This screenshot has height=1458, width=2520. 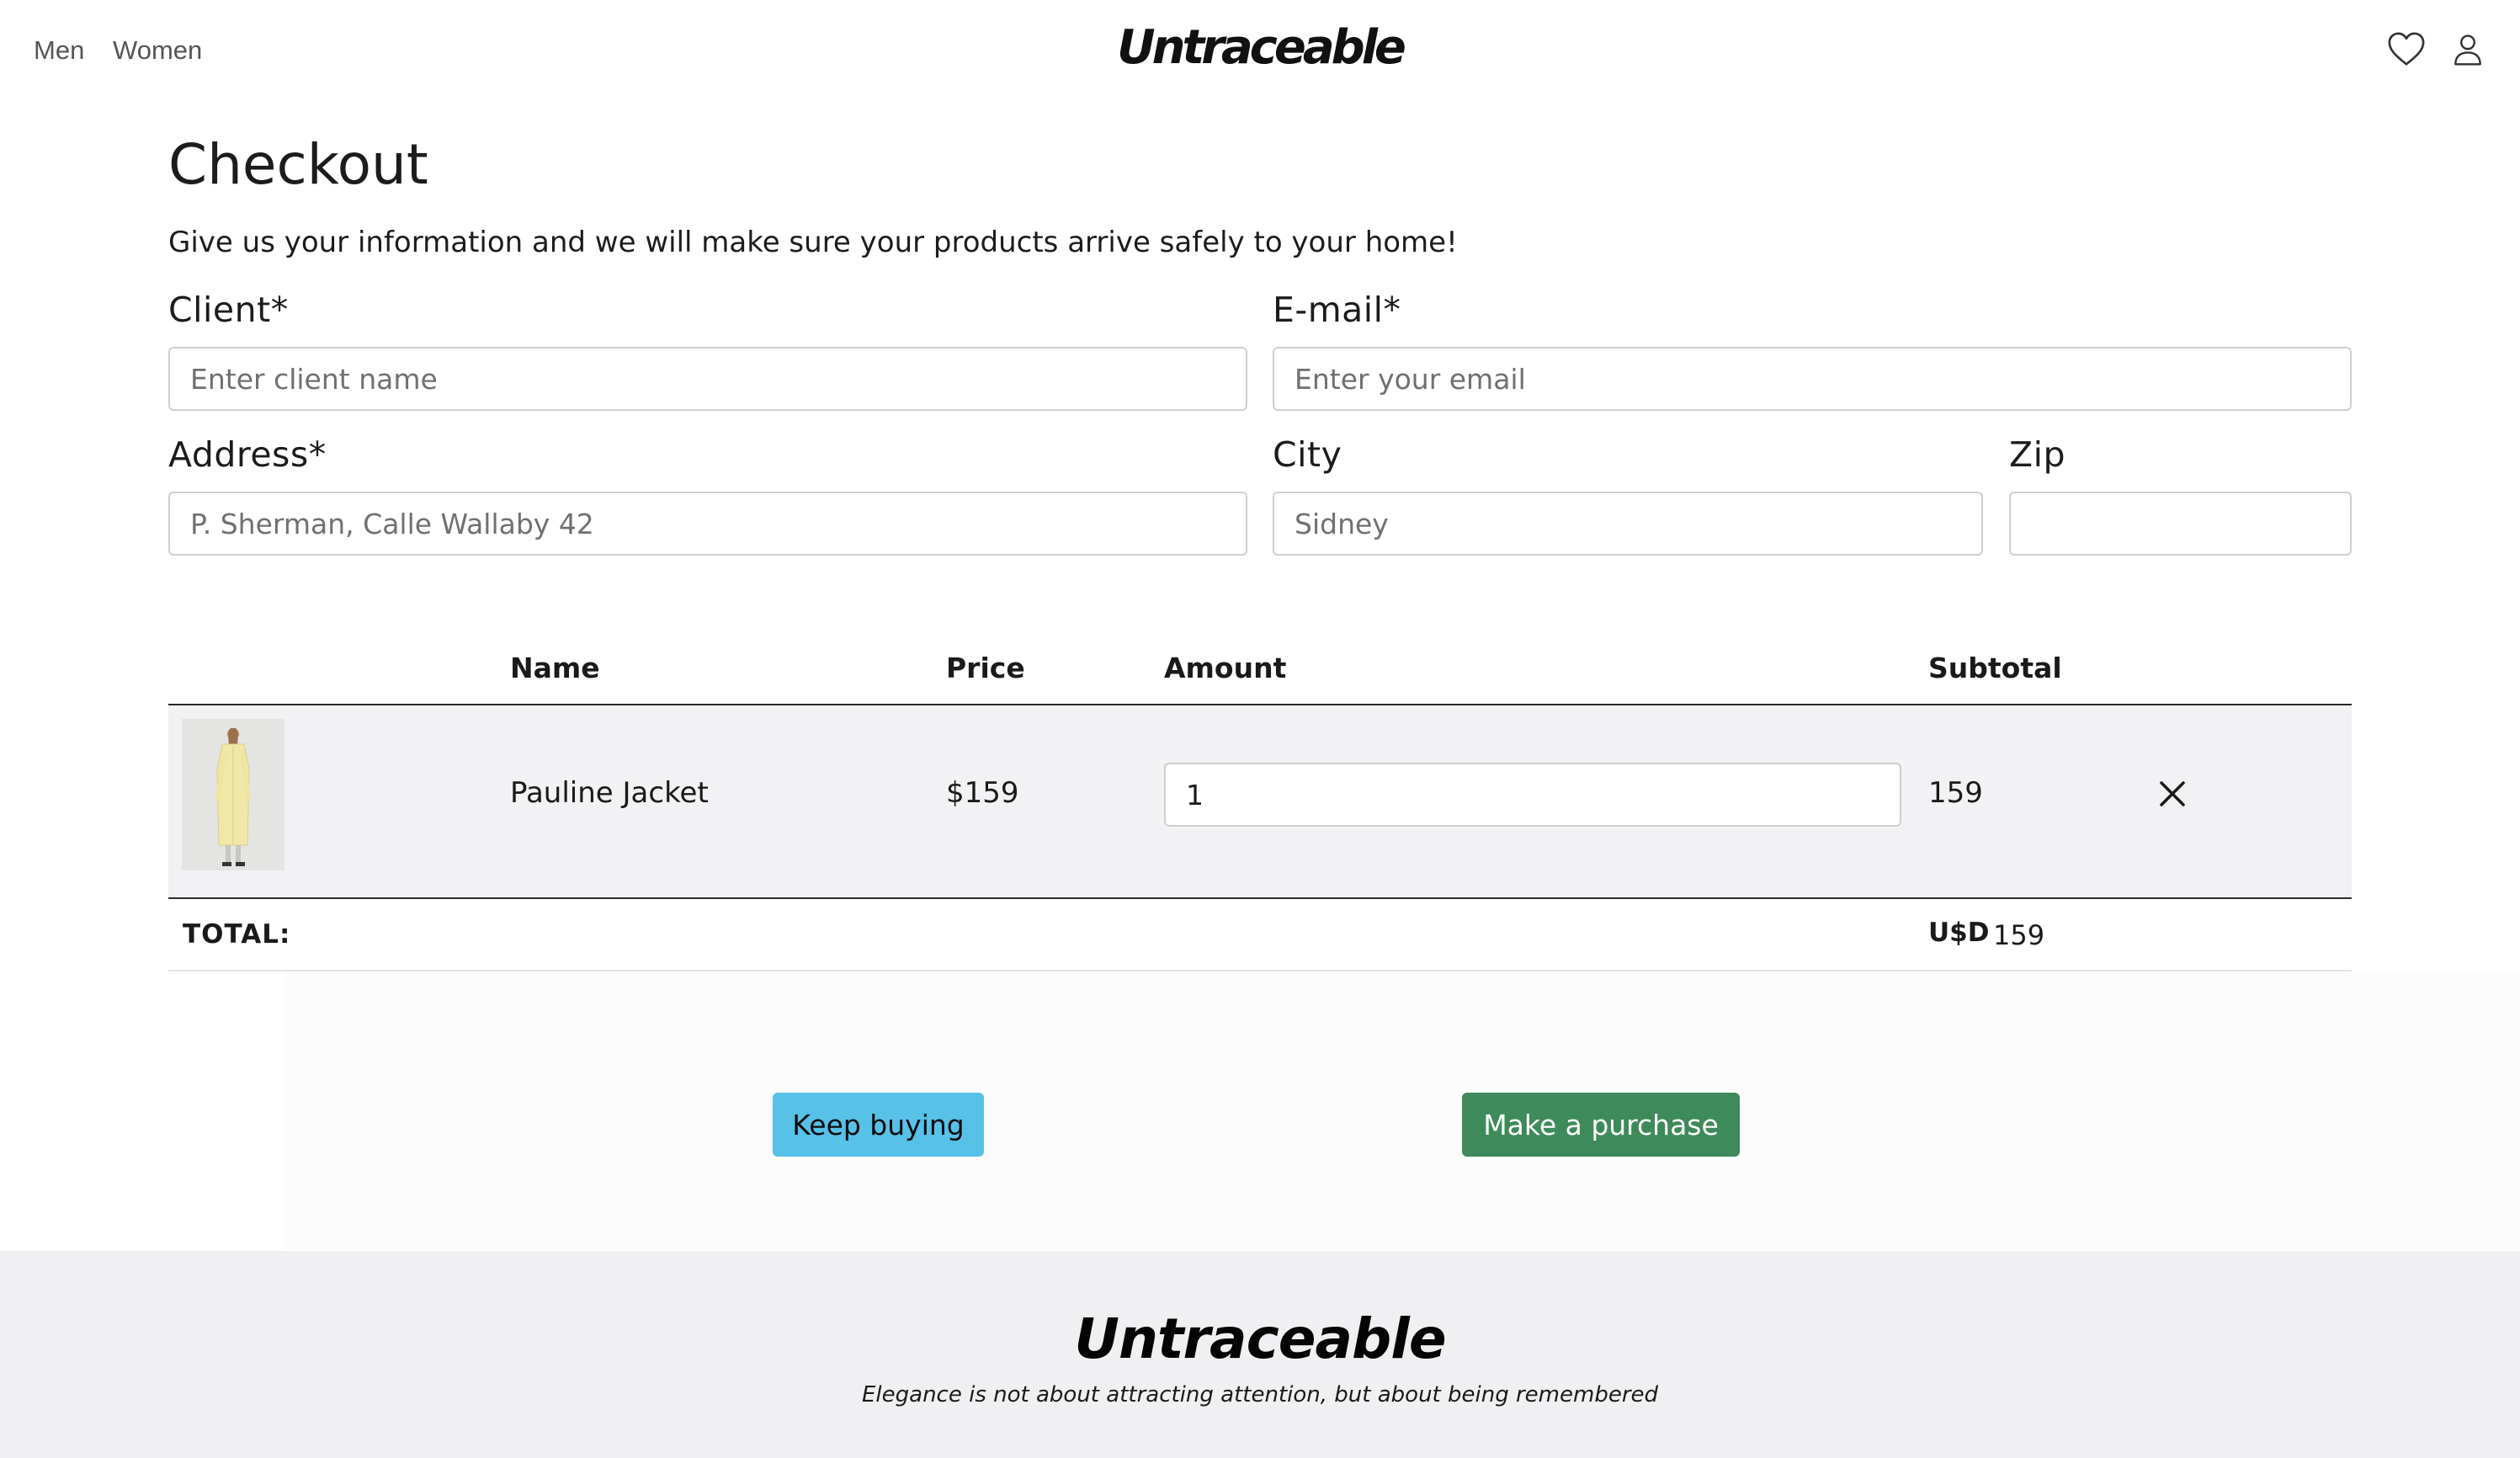 I want to click on client-input, so click(x=707, y=379).